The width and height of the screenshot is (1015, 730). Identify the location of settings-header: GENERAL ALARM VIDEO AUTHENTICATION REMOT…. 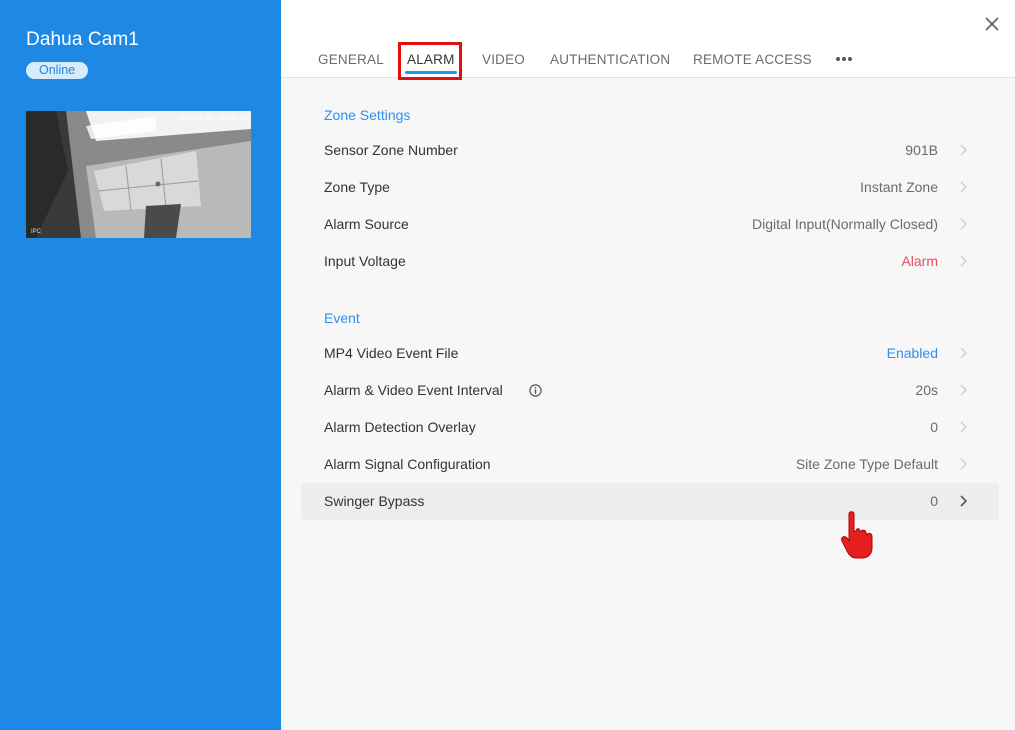
(648, 40).